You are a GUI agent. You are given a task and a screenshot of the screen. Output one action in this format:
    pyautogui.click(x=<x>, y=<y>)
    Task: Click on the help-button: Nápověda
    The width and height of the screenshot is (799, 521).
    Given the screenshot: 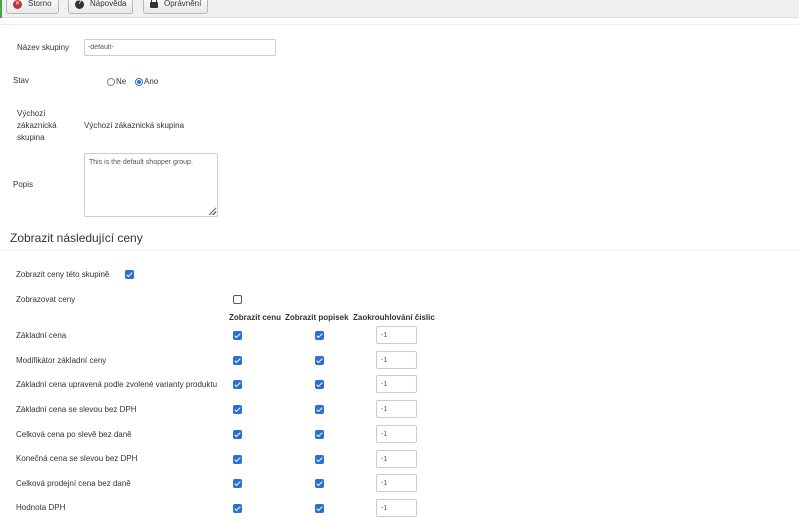 What is the action you would take?
    pyautogui.click(x=101, y=7)
    